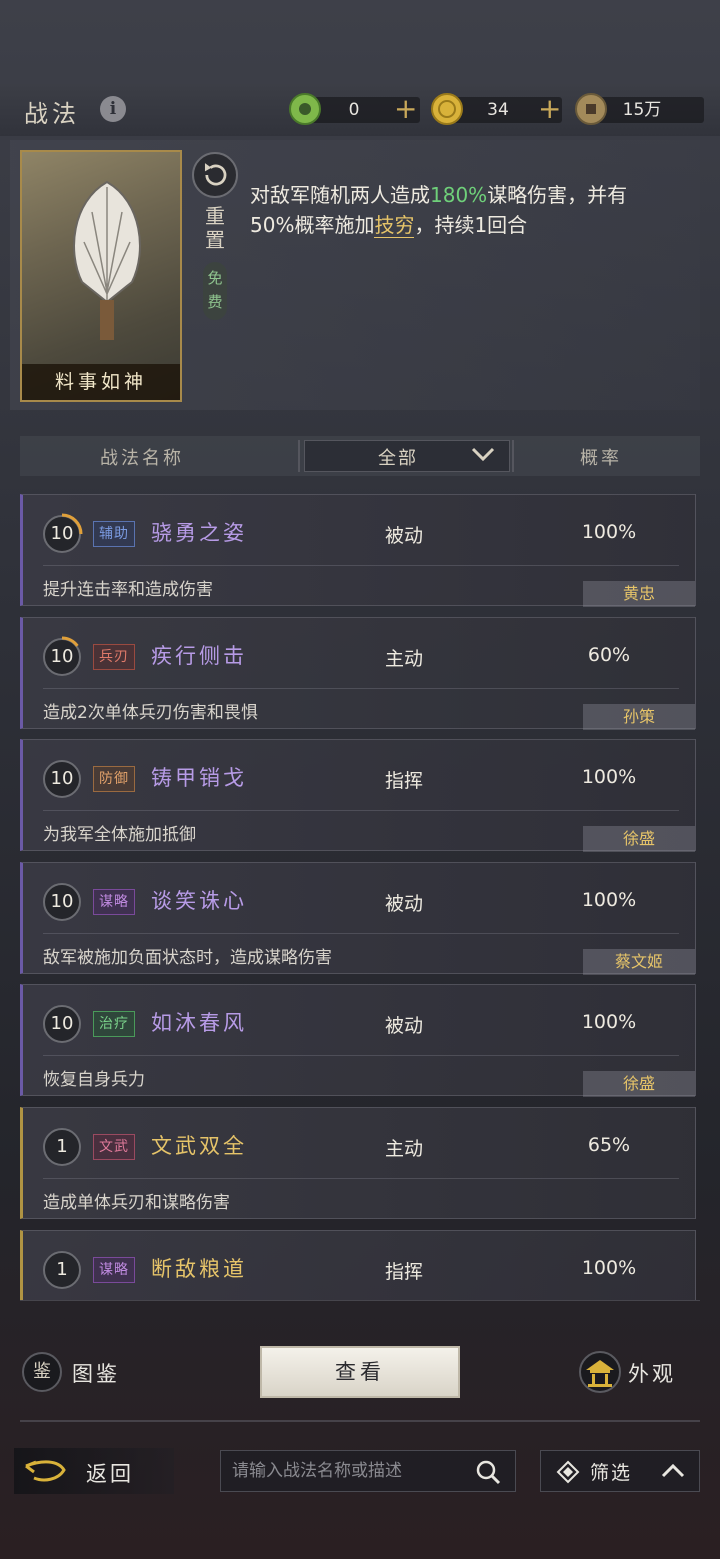 Image resolution: width=720 pixels, height=1559 pixels. I want to click on currency-copper-value: 15万, so click(642, 110).